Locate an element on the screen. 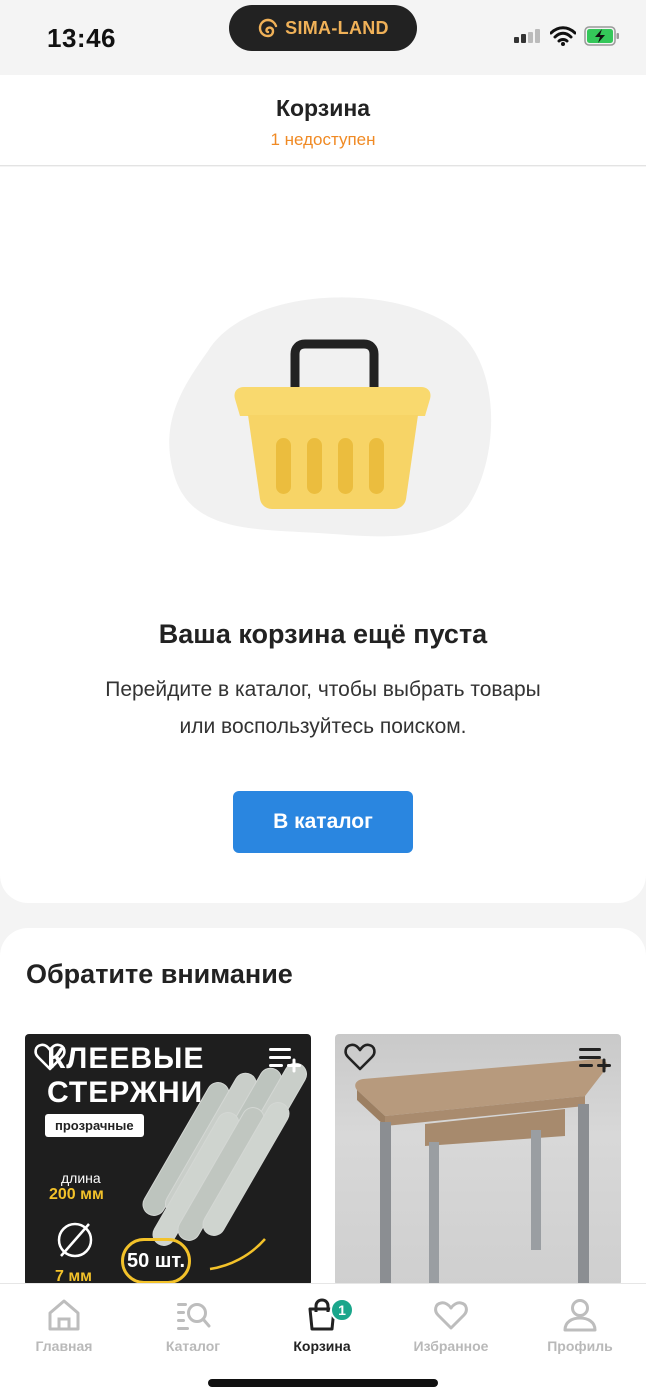 The image size is (646, 1400). tab-catalog: Каталог is located at coordinates (193, 1326).